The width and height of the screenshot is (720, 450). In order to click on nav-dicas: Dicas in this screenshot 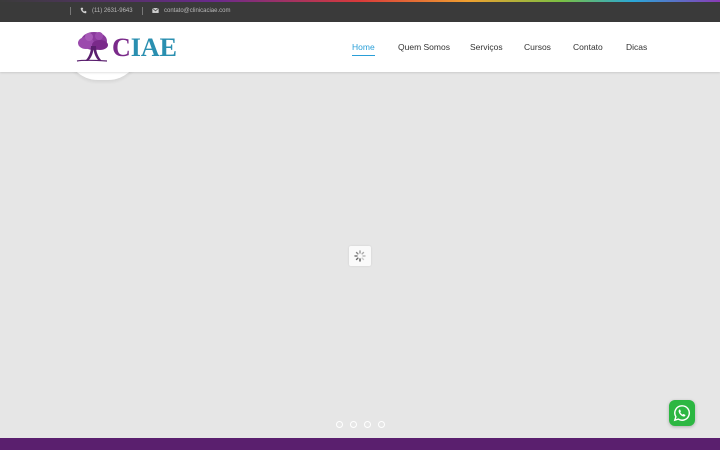, I will do `click(636, 47)`.